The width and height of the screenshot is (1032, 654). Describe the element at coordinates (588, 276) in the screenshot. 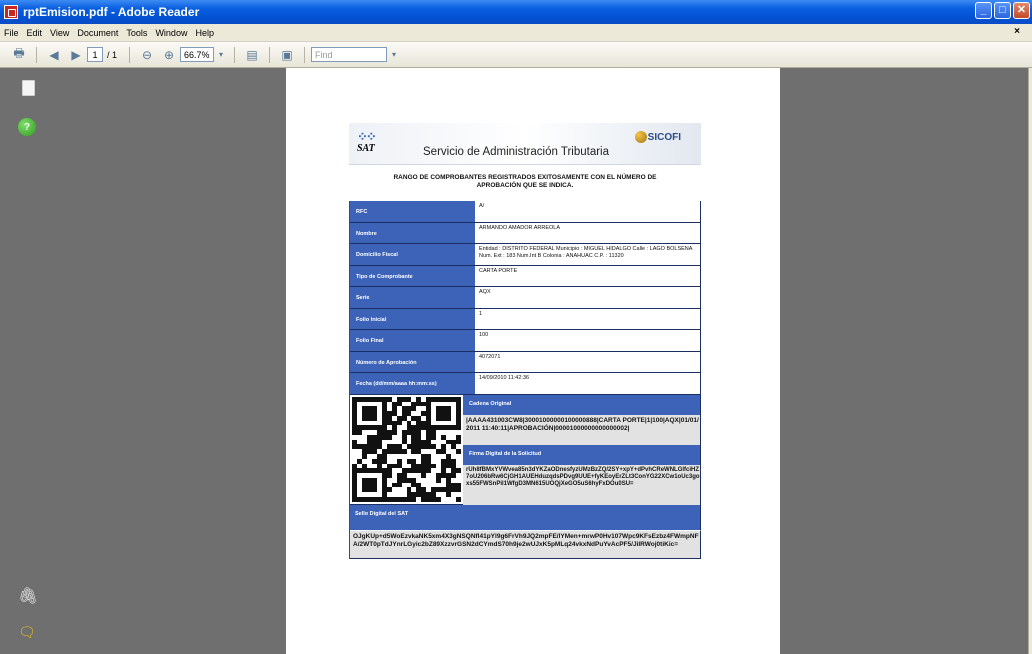

I see `row-value: CARTA PORTE` at that location.